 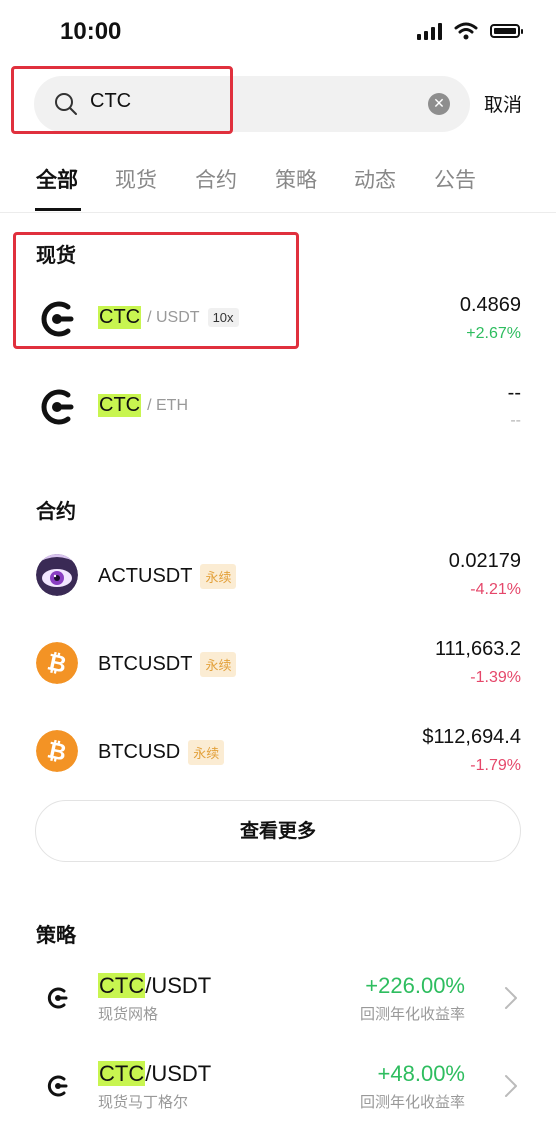 What do you see at coordinates (455, 179) in the screenshot?
I see `tab-announcements: 公告` at bounding box center [455, 179].